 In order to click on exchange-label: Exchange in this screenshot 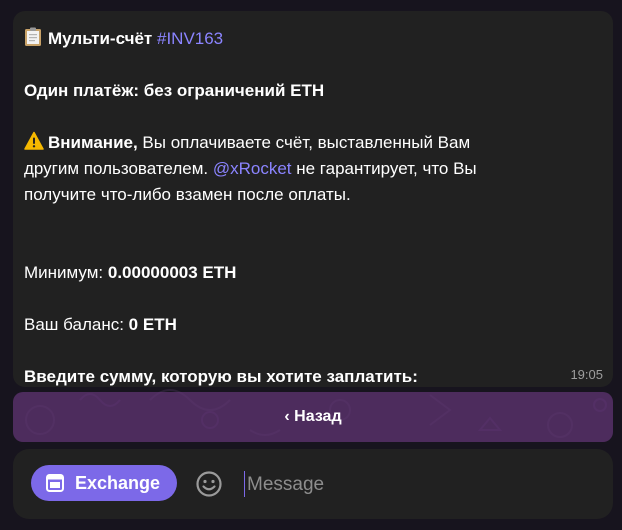, I will do `click(118, 482)`.